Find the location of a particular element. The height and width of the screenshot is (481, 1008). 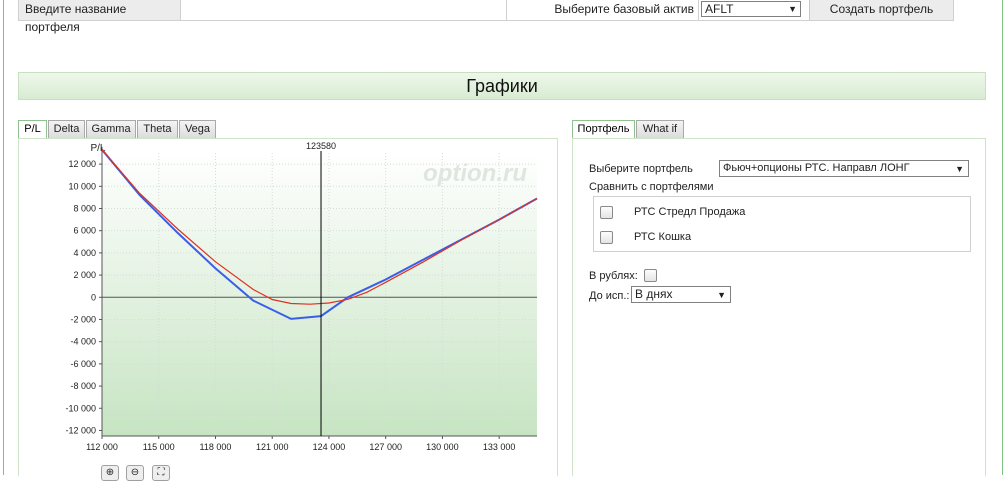

rubles-label: В рублях: is located at coordinates (613, 276).